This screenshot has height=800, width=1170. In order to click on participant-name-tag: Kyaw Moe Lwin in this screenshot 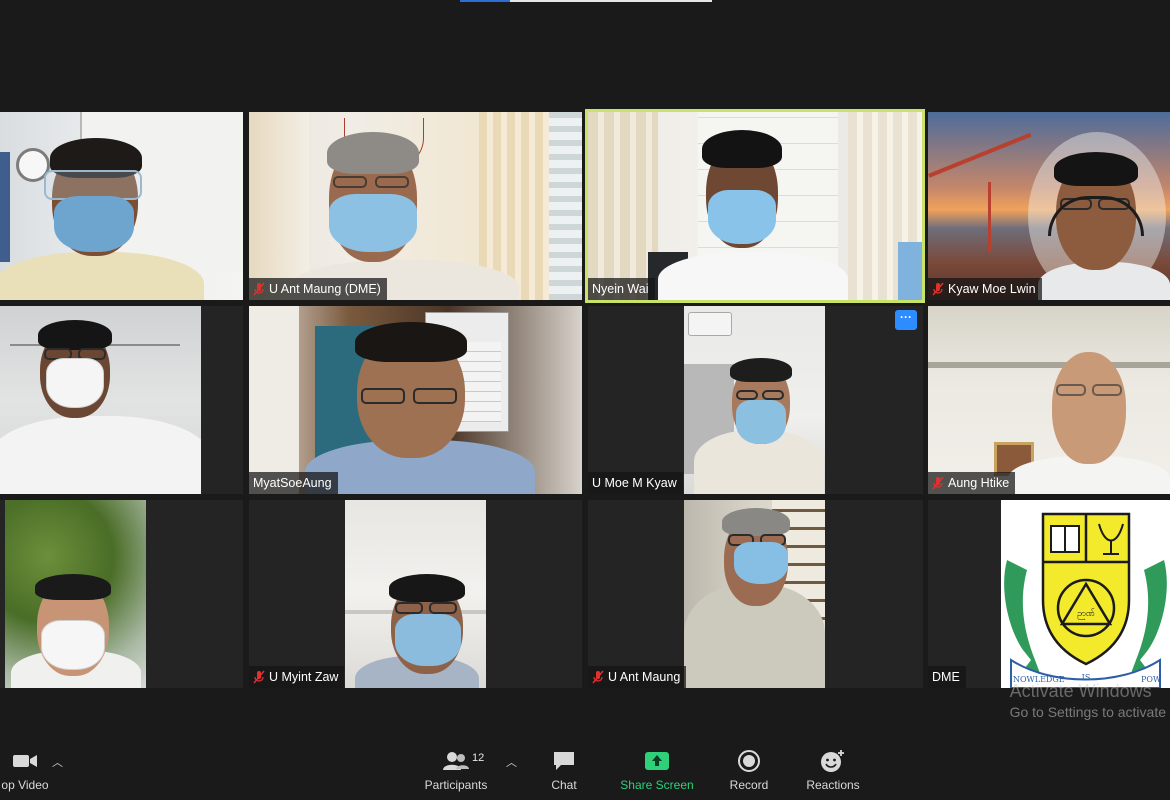, I will do `click(985, 289)`.